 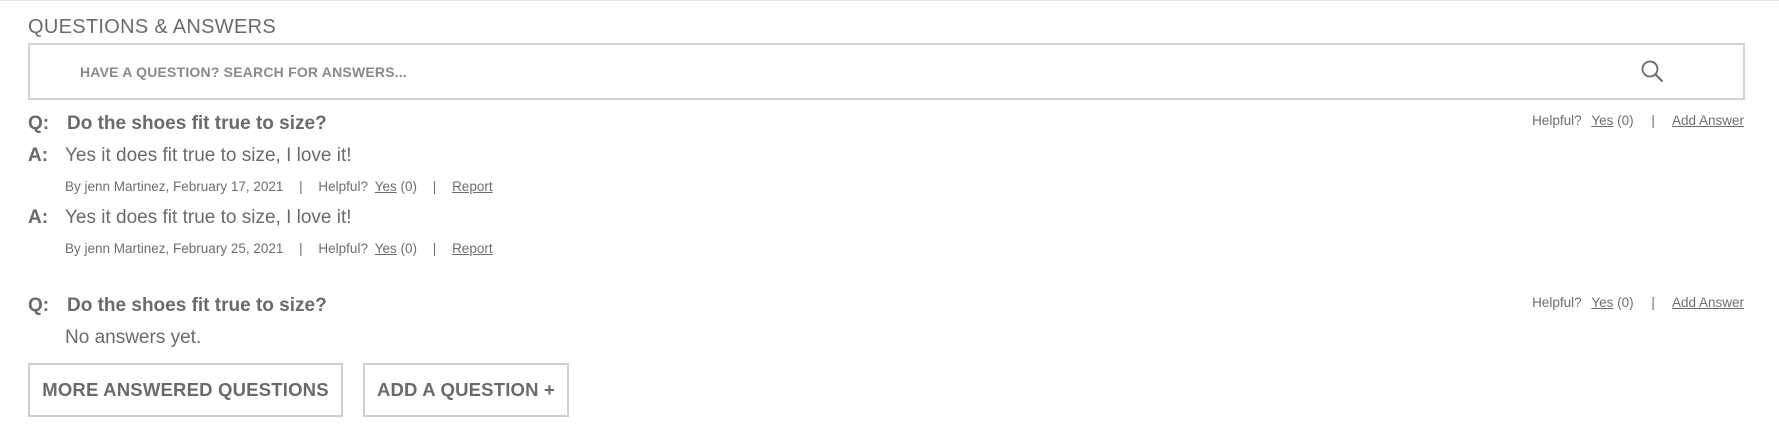 I want to click on search-bar, so click(x=886, y=71).